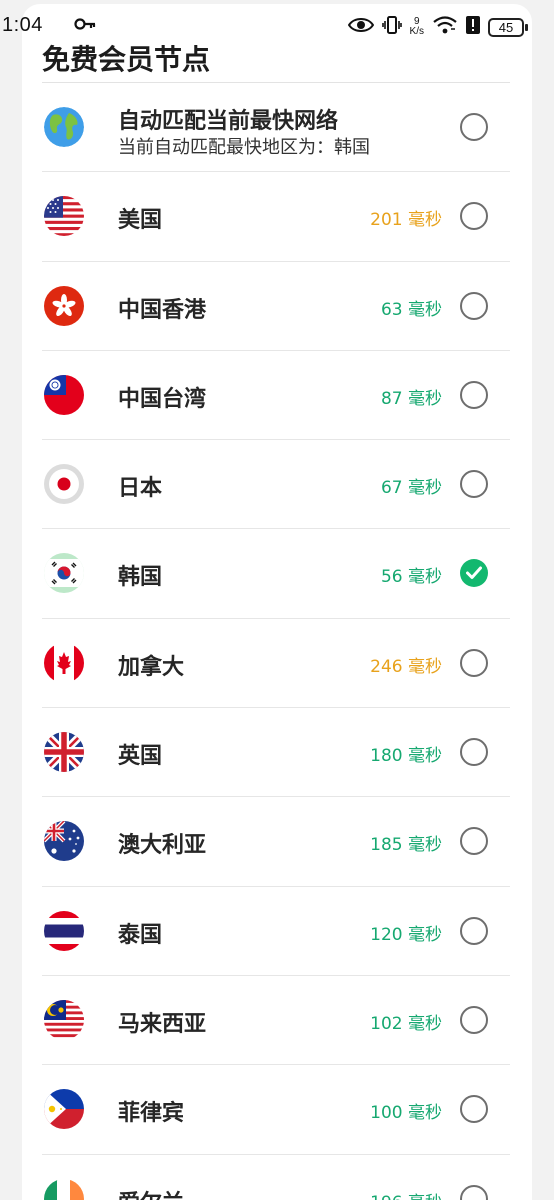 The image size is (554, 1200). I want to click on node-row-us: 美国 201 毫秒, so click(276, 217).